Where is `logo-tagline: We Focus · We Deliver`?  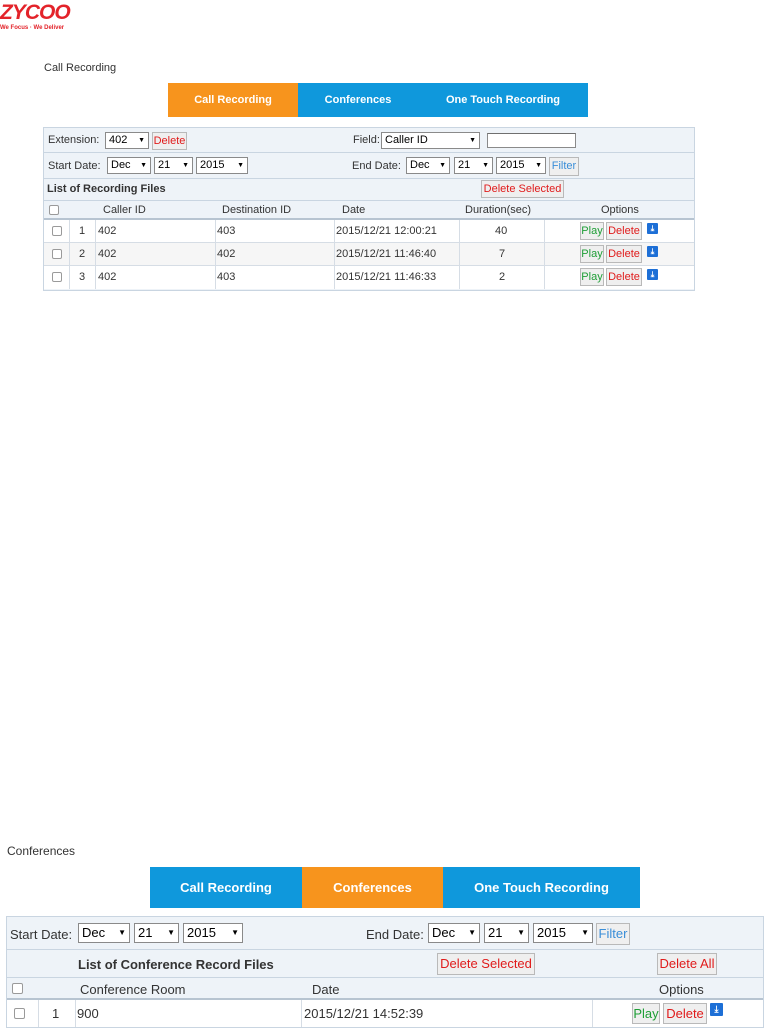
logo-tagline: We Focus · We Deliver is located at coordinates (32, 28).